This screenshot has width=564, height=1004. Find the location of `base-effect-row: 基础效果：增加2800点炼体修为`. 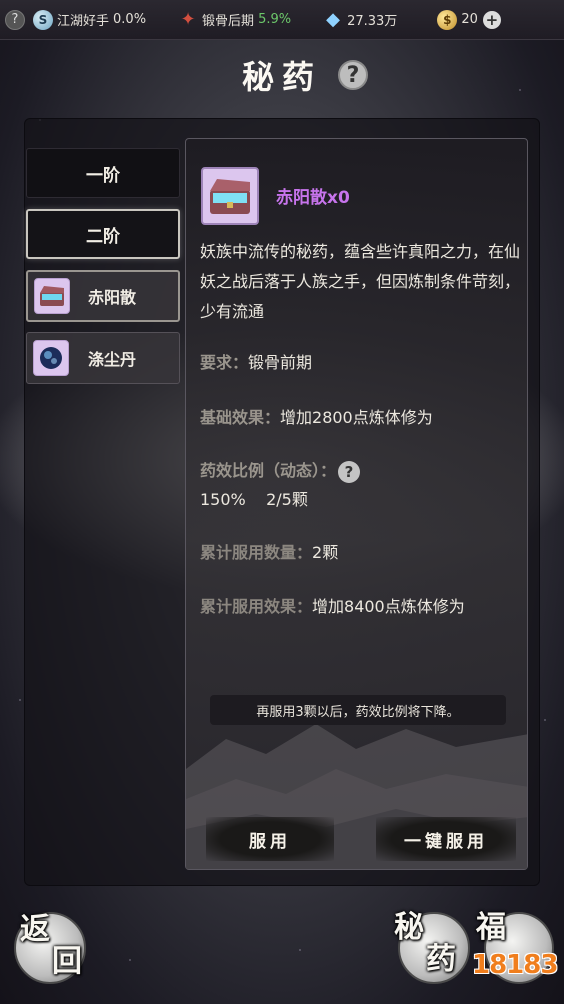

base-effect-row: 基础效果：增加2800点炼体修为 is located at coordinates (360, 416).